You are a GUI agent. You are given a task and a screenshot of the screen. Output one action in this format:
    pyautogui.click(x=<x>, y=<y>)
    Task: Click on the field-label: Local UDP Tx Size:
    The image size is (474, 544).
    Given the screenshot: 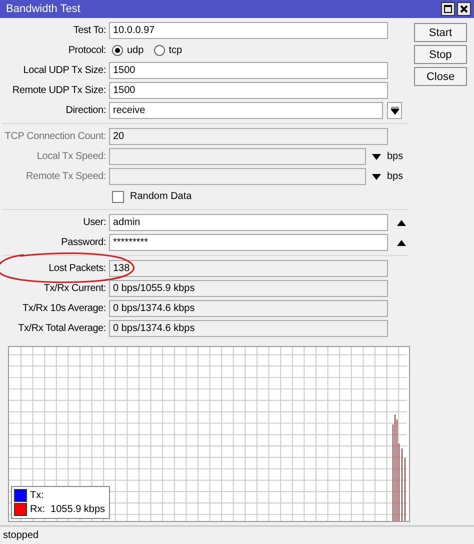 What is the action you would take?
    pyautogui.click(x=64, y=70)
    